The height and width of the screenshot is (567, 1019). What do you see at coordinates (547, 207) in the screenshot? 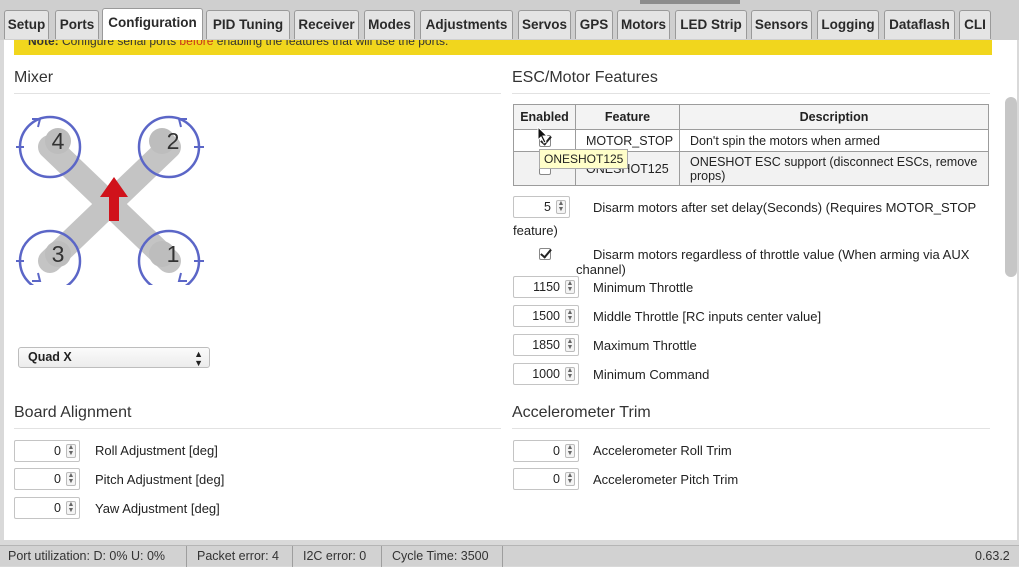
I see `disarm-delay-value: 5` at bounding box center [547, 207].